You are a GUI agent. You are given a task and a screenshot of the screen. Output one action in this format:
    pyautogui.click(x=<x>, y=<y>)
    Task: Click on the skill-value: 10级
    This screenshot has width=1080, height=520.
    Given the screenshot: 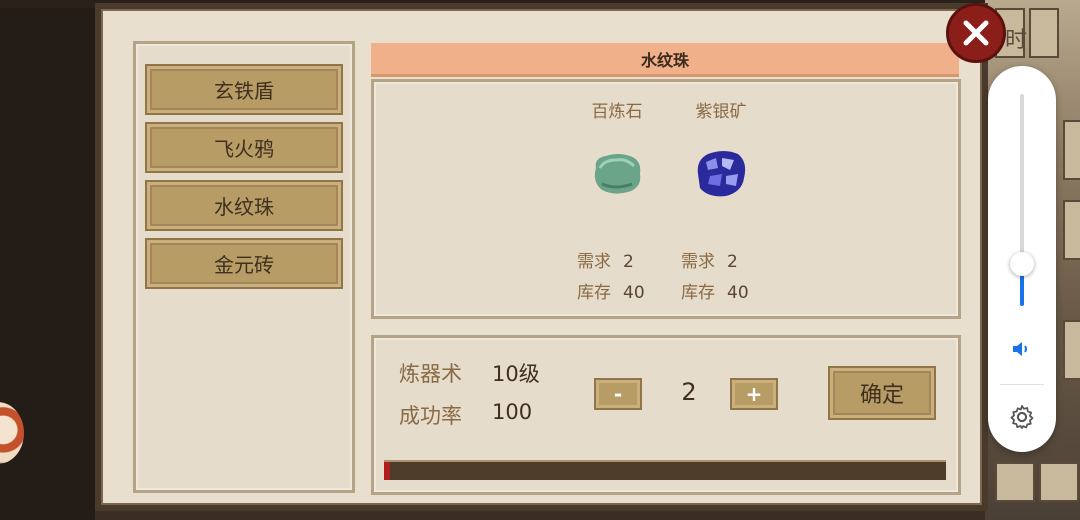 What is the action you would take?
    pyautogui.click(x=516, y=374)
    